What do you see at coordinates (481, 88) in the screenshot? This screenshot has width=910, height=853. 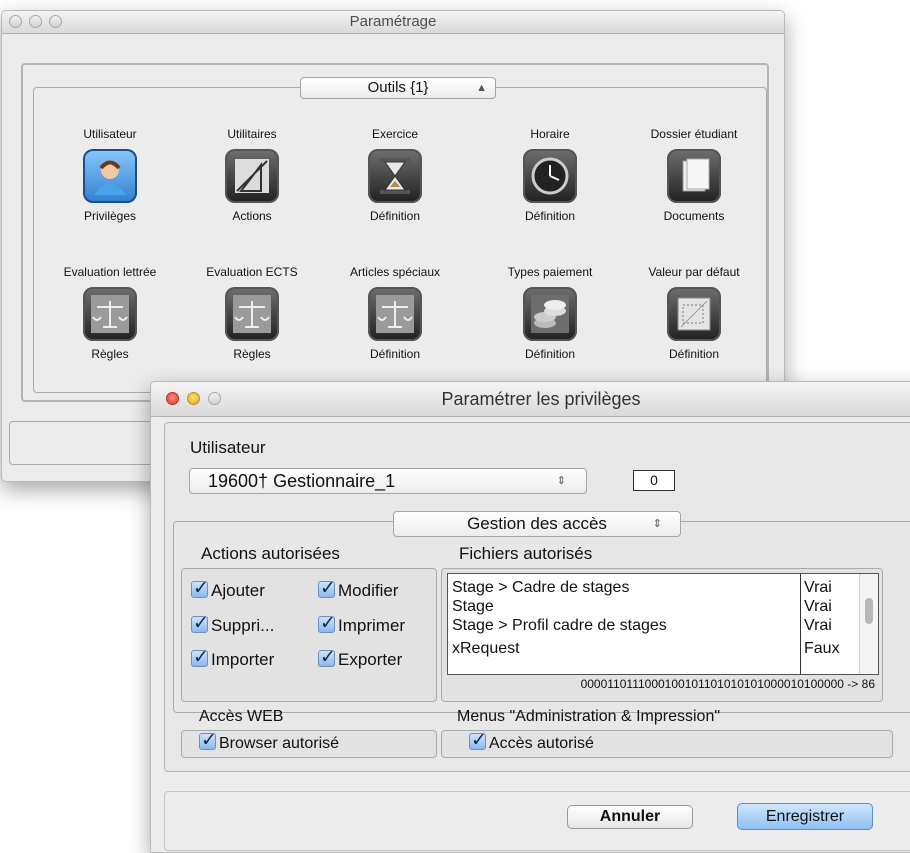 I see `updown-arrows-icon: ▲` at bounding box center [481, 88].